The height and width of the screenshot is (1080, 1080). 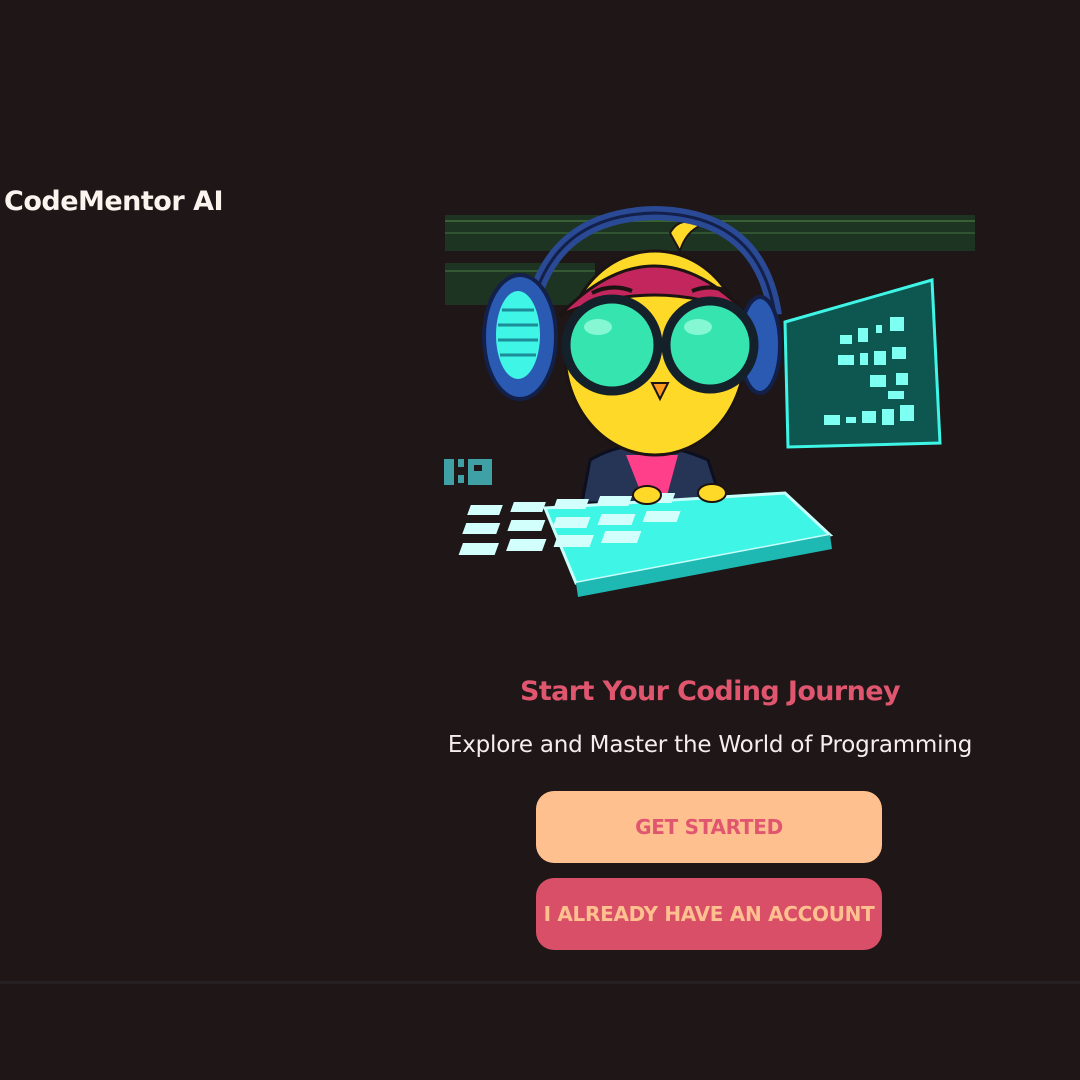 I want to click on mascot-goggle-left, so click(x=612, y=345).